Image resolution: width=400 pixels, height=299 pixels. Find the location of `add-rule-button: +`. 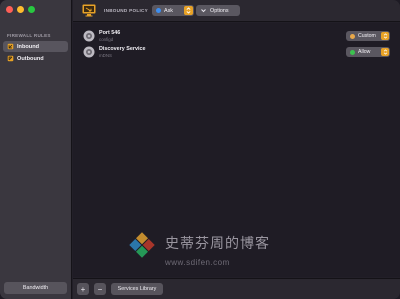

add-rule-button: + is located at coordinates (83, 289).